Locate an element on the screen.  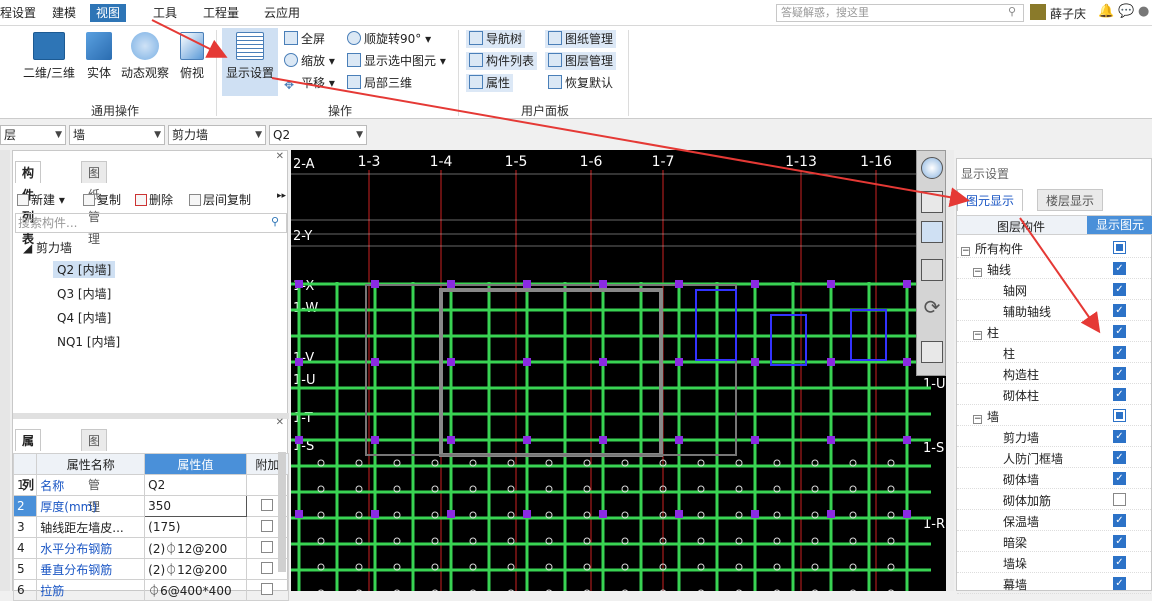
local-3d-button: 局部三维 is located at coordinates (379, 83).